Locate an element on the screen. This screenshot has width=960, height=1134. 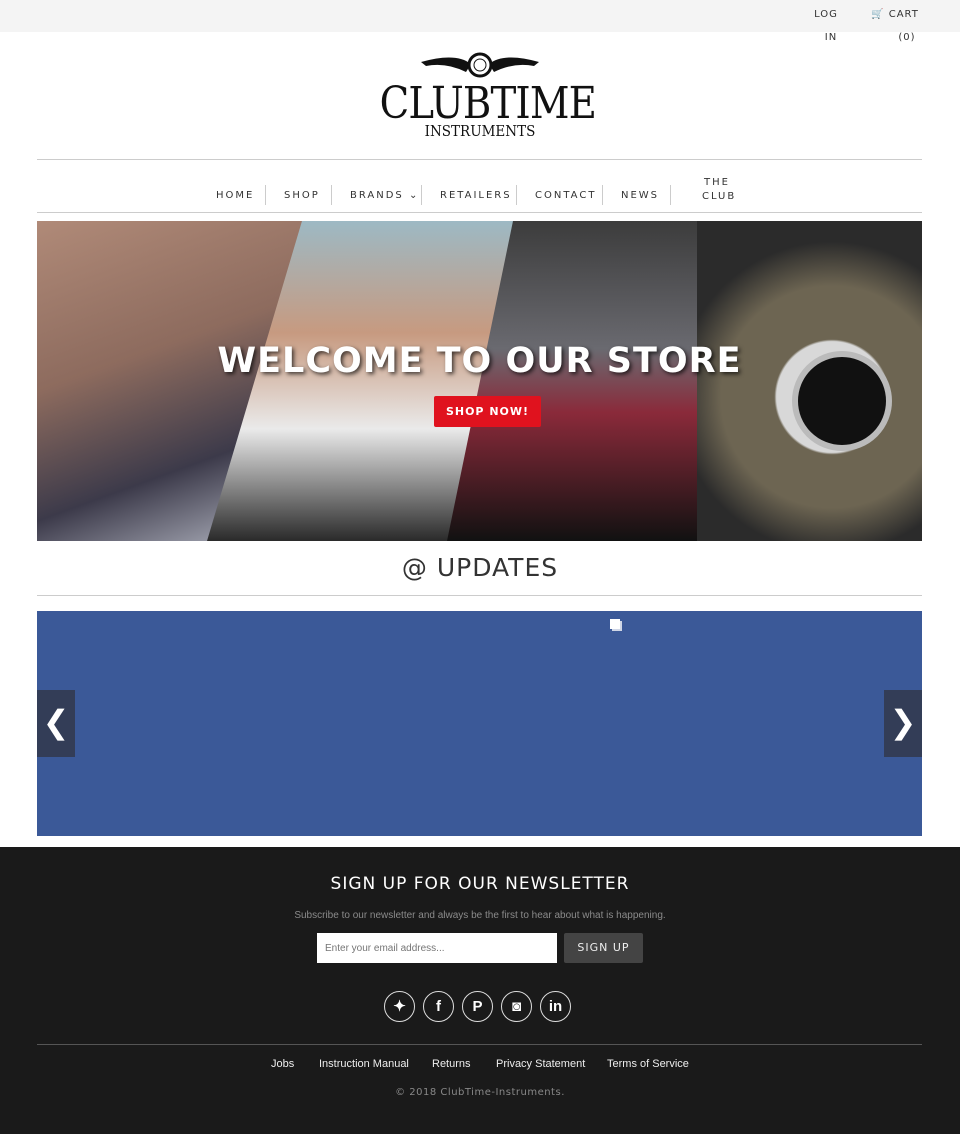
linkedin-icon: in is located at coordinates (555, 1006).